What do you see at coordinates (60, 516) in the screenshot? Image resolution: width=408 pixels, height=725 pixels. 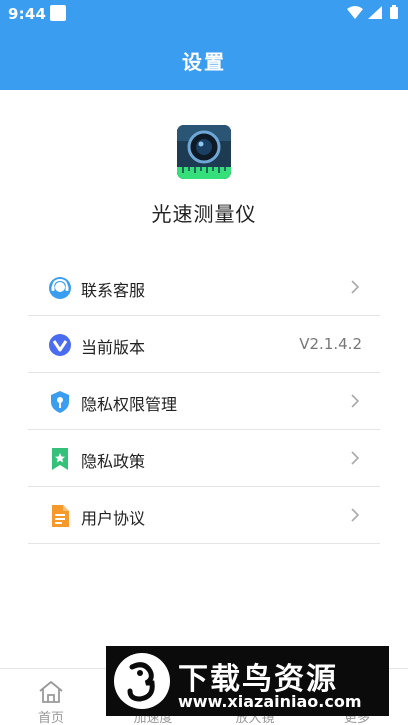 I see `document-icon` at bounding box center [60, 516].